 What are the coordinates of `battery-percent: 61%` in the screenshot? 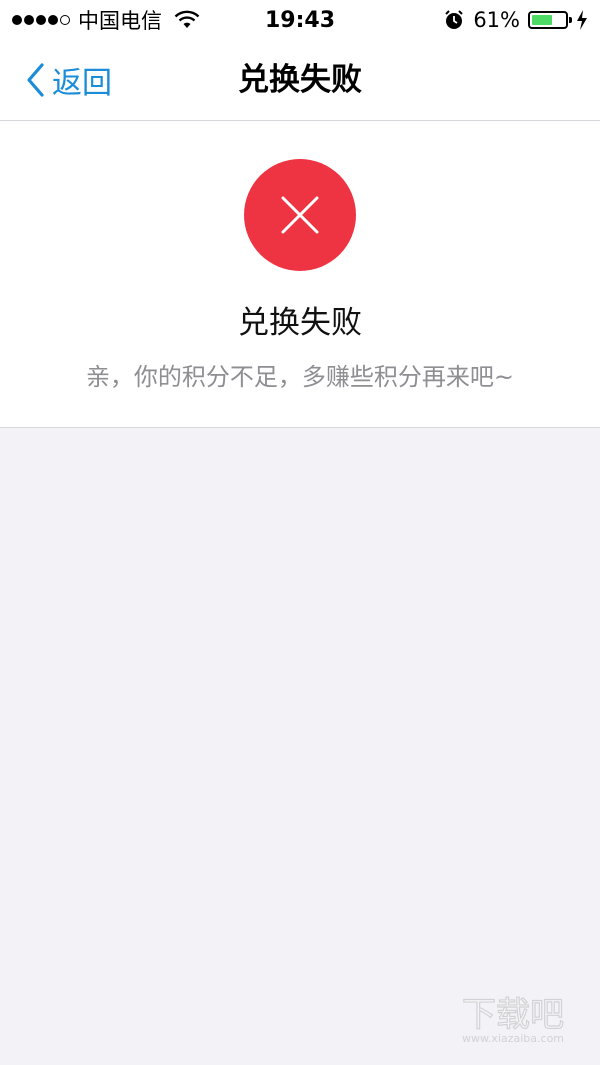 It's located at (496, 20).